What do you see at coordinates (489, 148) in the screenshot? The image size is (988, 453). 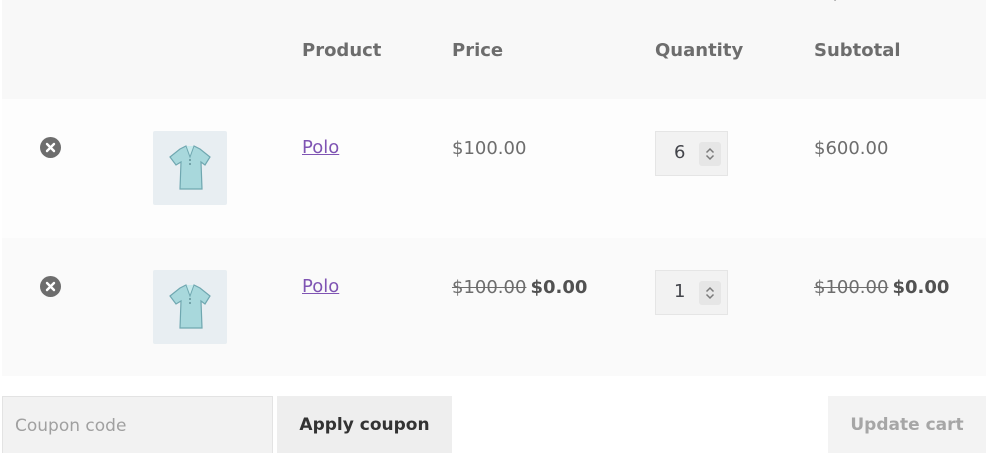 I see `product-price: $100.00` at bounding box center [489, 148].